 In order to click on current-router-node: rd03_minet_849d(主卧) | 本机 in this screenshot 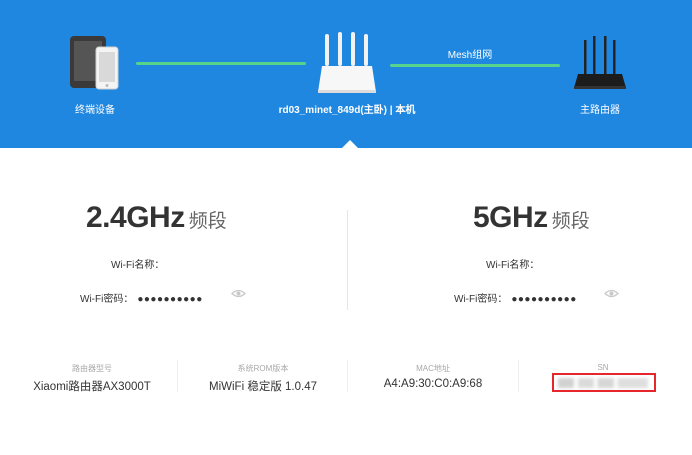, I will do `click(347, 75)`.